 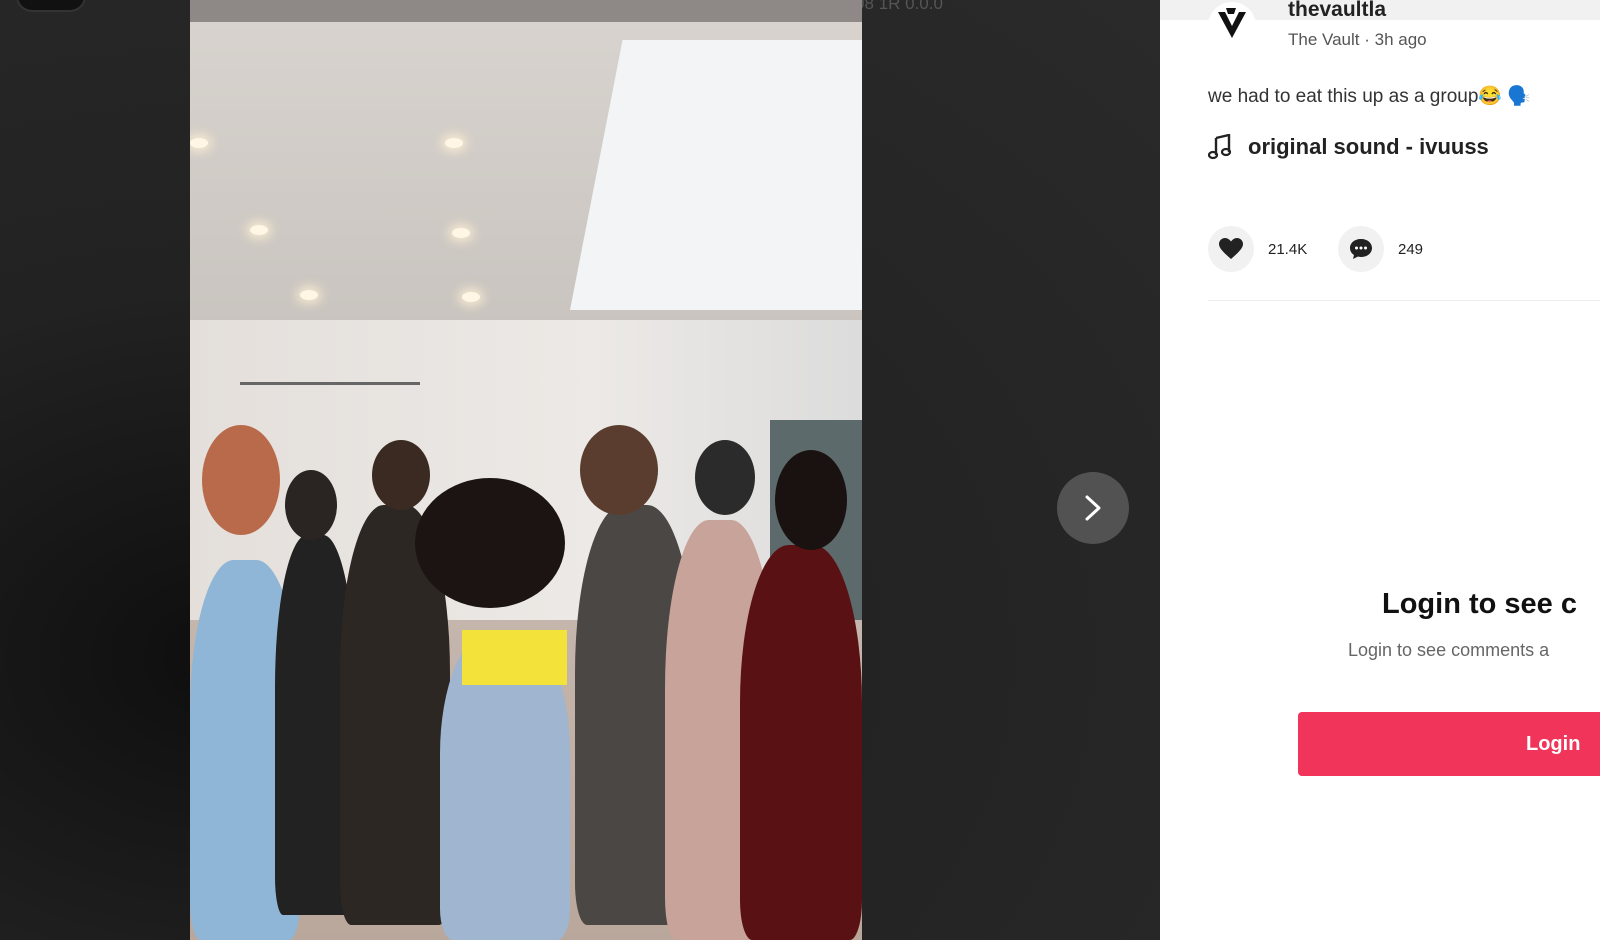 I want to click on app-logo, so click(x=51, y=5).